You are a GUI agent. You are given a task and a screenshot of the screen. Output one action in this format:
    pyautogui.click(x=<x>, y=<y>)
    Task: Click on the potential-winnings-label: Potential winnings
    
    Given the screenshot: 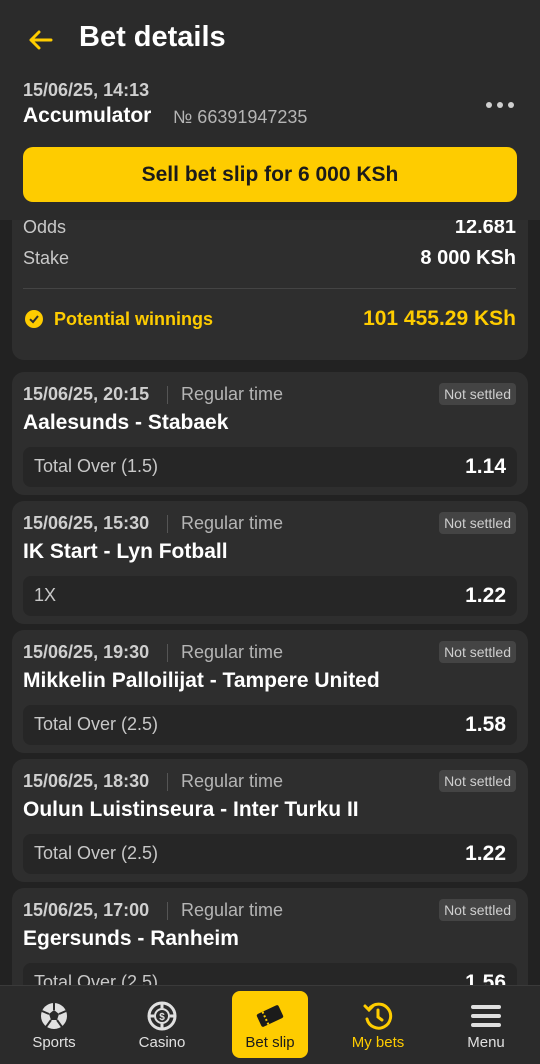 What is the action you would take?
    pyautogui.click(x=134, y=319)
    